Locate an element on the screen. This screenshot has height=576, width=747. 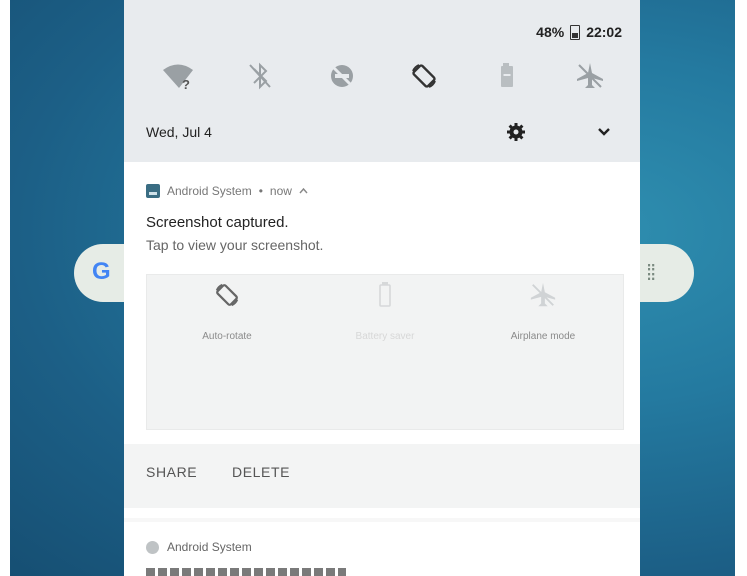
clock: 22:02 is located at coordinates (604, 32).